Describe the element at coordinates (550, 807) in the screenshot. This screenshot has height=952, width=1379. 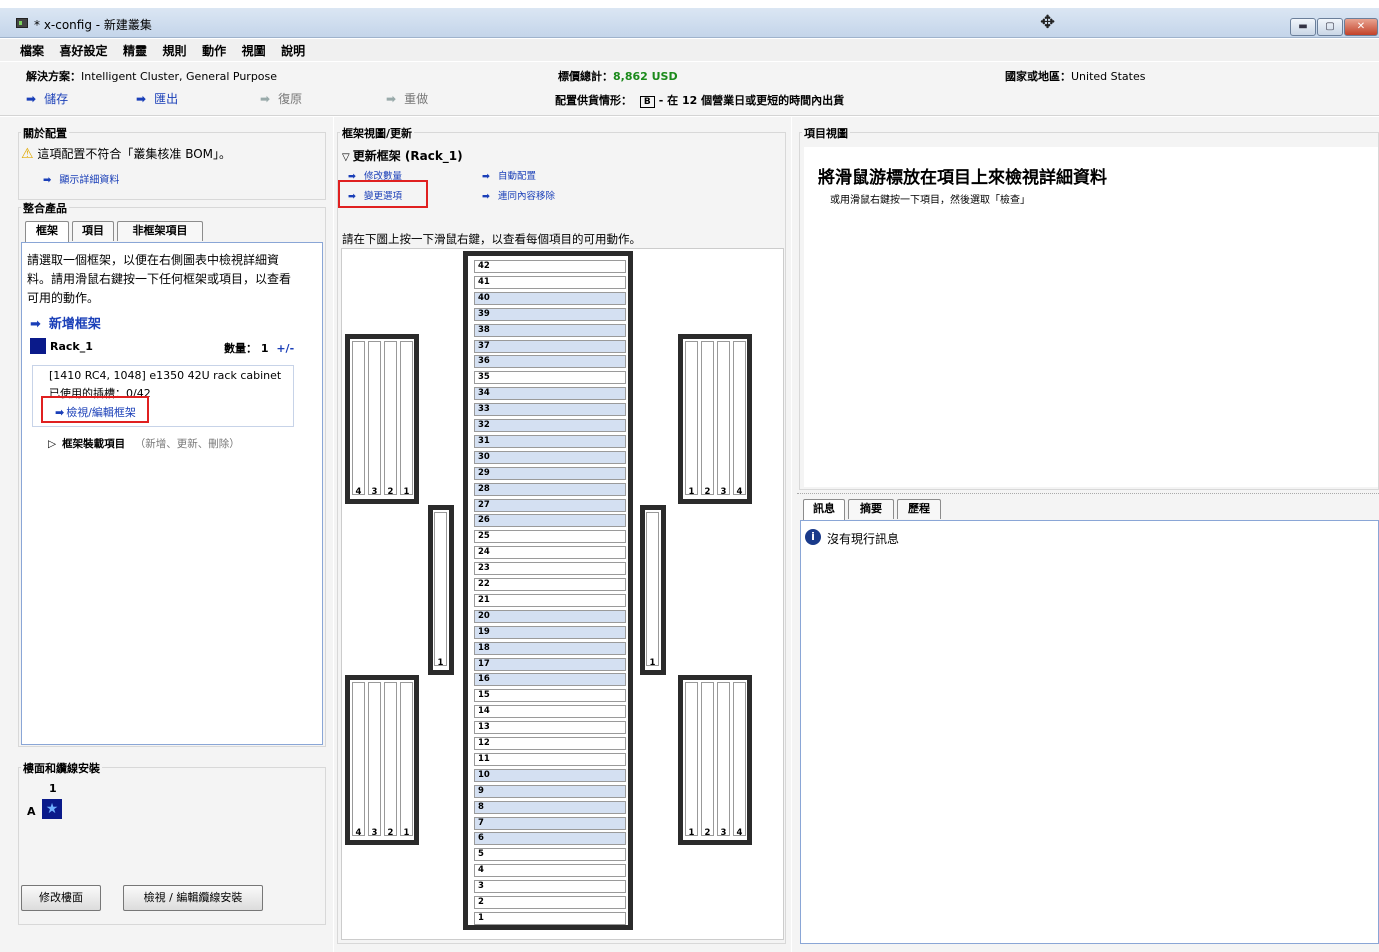
I see `rack-slot: 8` at that location.